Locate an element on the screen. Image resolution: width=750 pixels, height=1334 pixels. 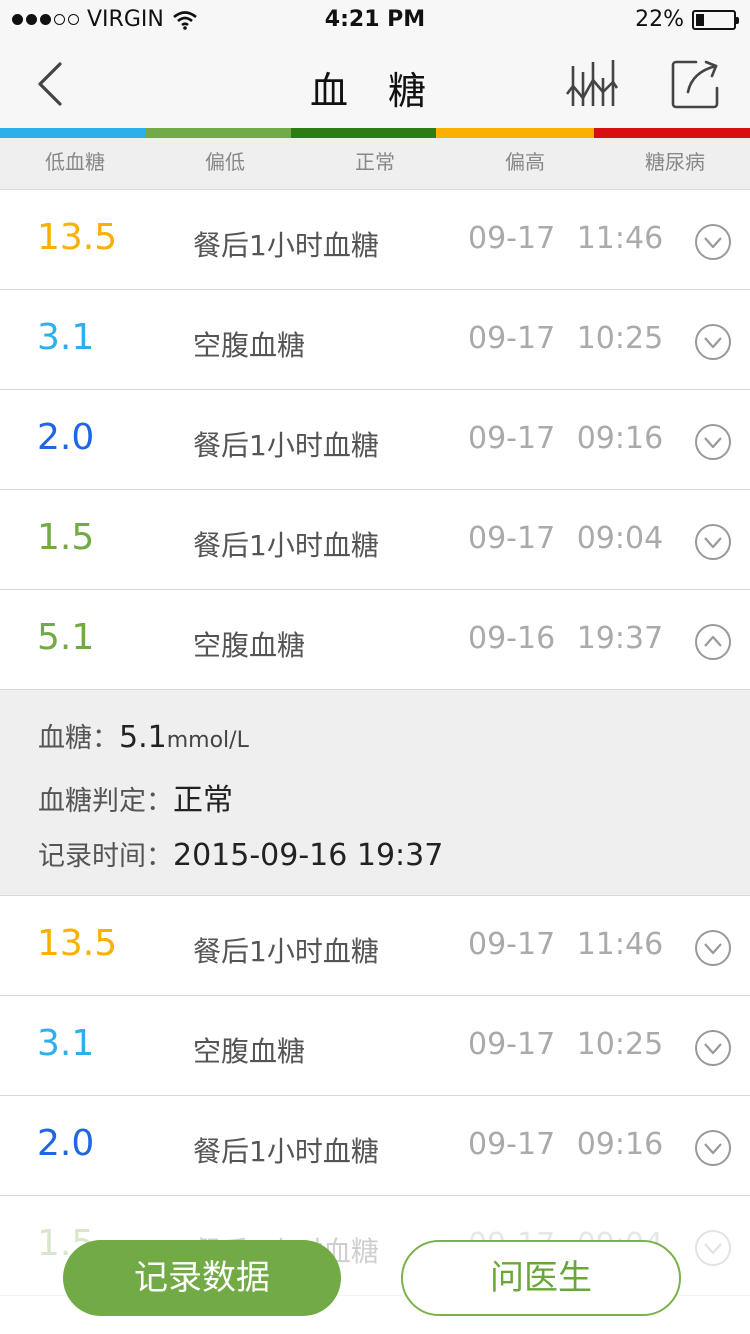
record-row: 1.5 餐后1小时血糖 09-17 09:04 is located at coordinates (375, 540).